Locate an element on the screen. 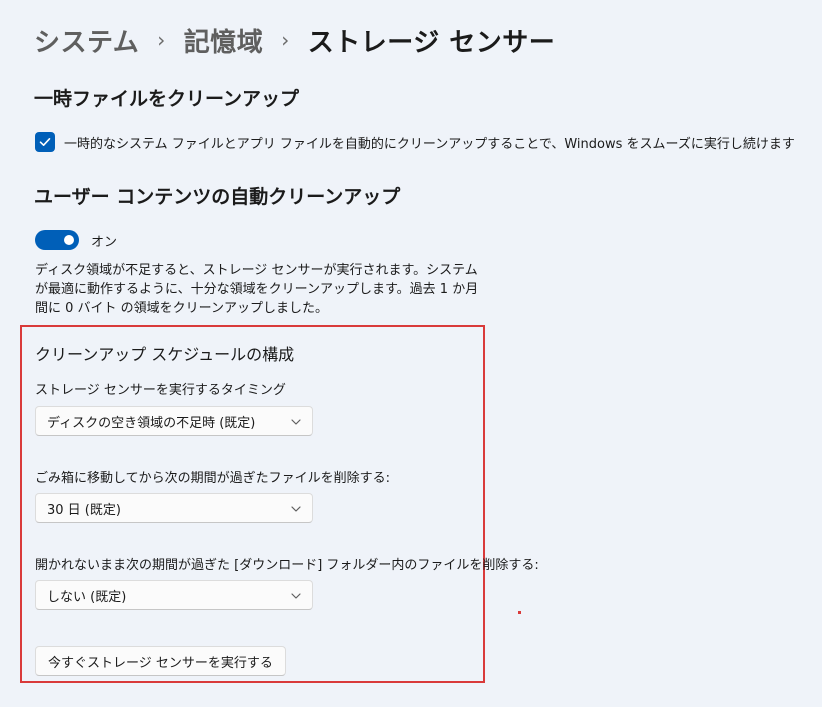  annotation-dot is located at coordinates (519, 612).